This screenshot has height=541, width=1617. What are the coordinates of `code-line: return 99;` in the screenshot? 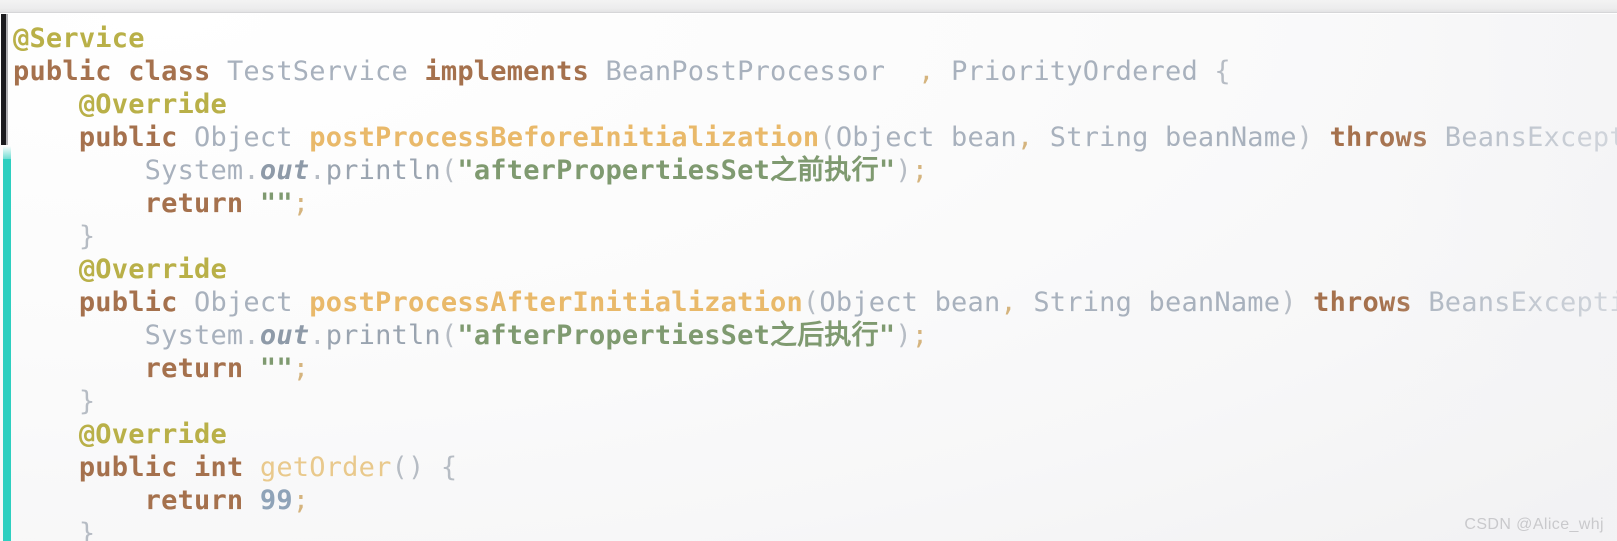 It's located at (815, 500).